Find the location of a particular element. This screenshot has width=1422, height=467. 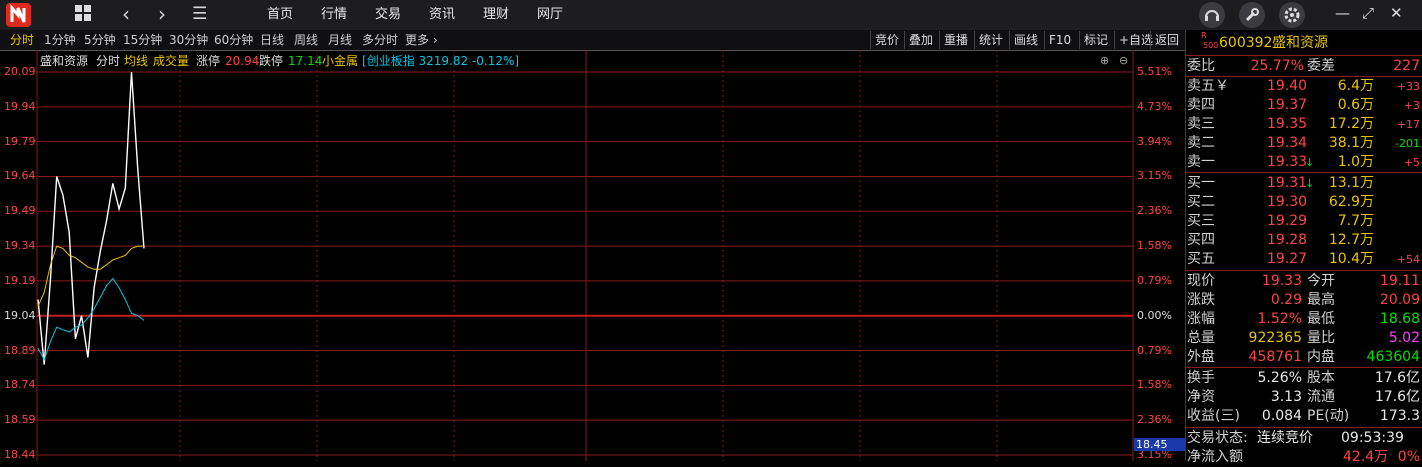

grid-menu-icon is located at coordinates (83, 15).